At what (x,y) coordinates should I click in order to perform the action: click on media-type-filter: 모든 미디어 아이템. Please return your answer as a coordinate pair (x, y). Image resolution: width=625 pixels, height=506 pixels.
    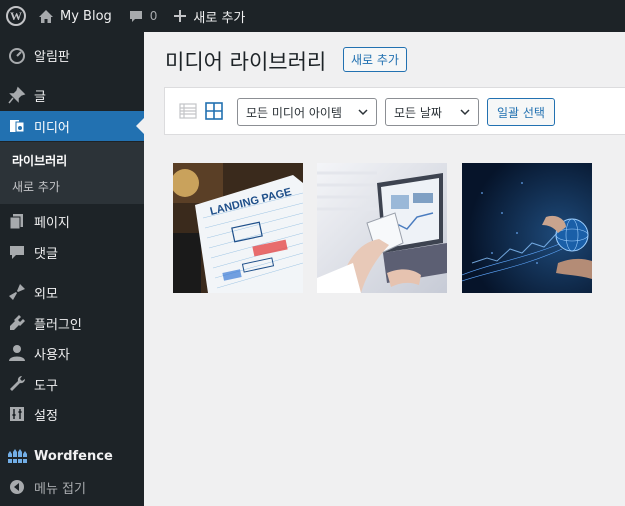
    Looking at the image, I should click on (307, 112).